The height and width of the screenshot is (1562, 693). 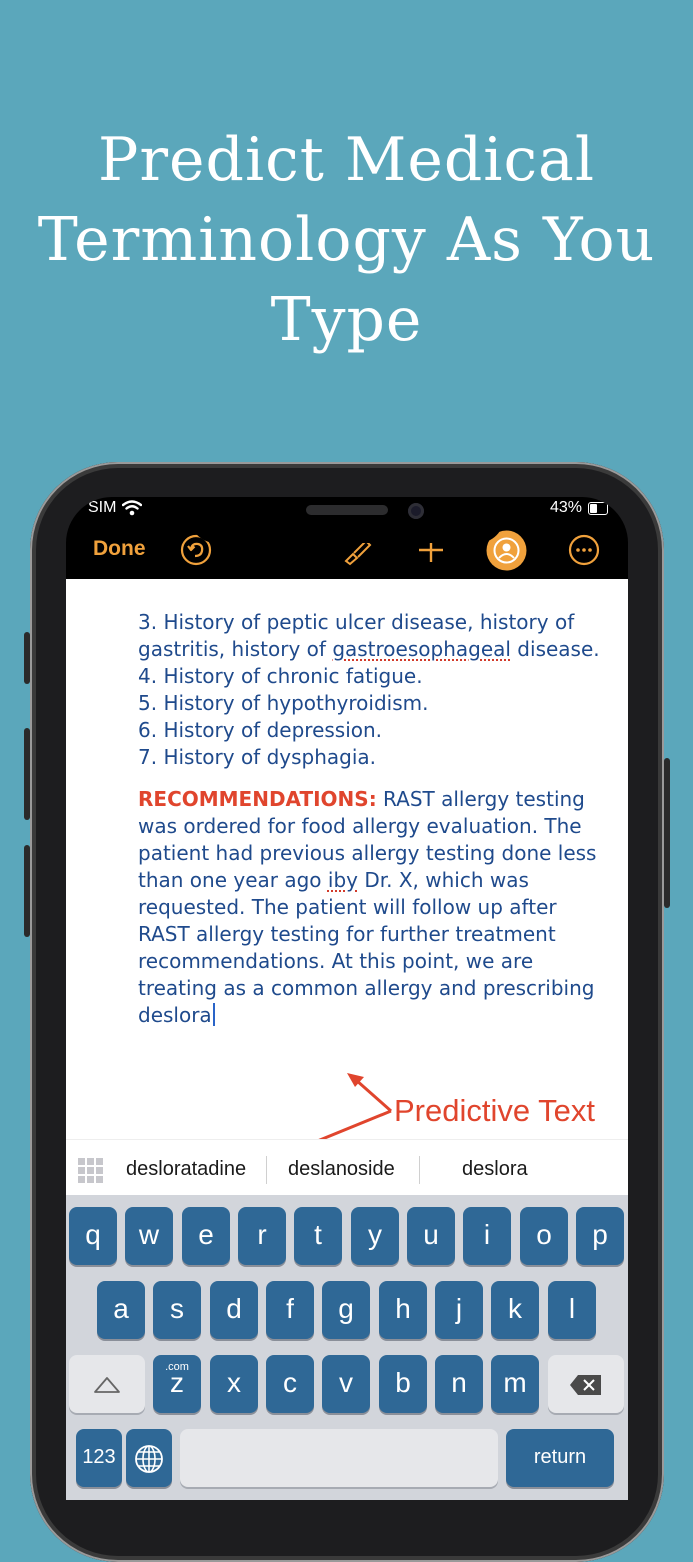 I want to click on recommendations-heading: RECOMMENDATIONS:, so click(x=257, y=799).